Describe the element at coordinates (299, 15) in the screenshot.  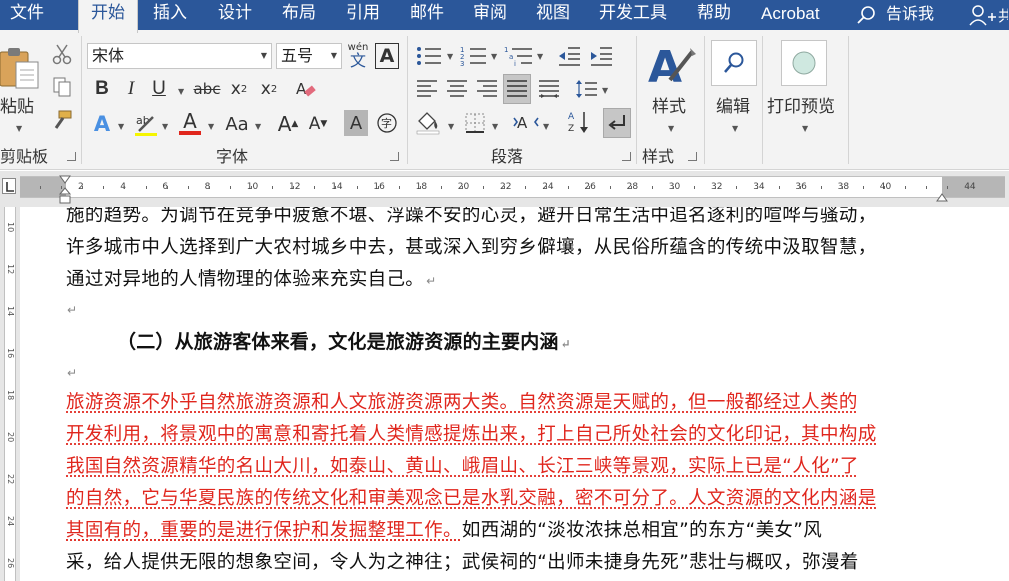
I see `tab-layout: 布局` at that location.